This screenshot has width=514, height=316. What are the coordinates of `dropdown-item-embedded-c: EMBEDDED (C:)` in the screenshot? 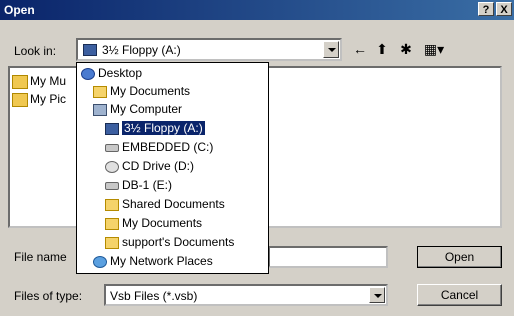 It's located at (159, 147).